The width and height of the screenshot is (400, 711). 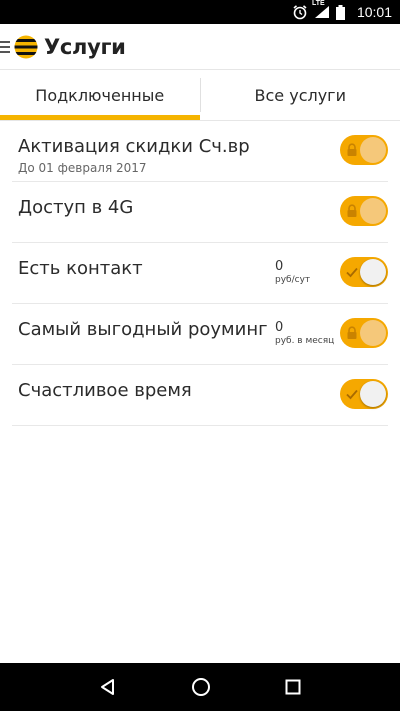 I want to click on home-icon, so click(x=201, y=687).